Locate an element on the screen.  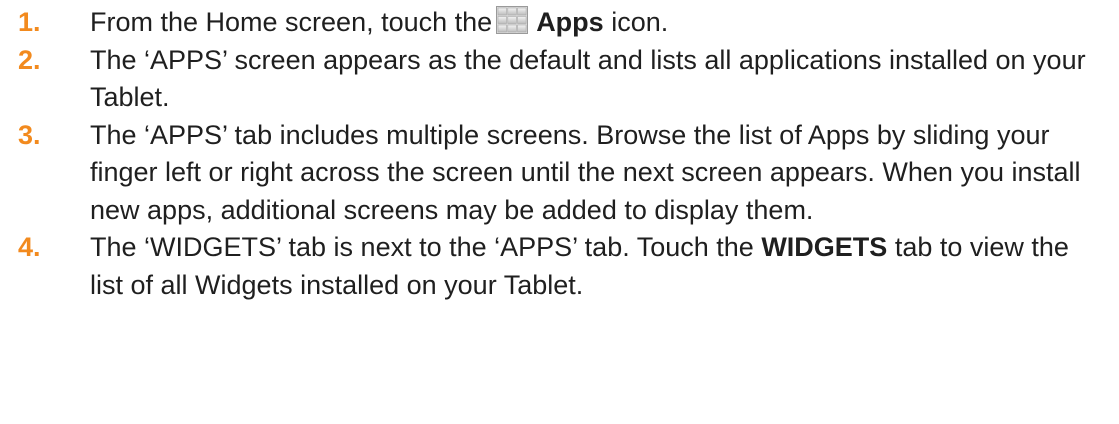
step-1-text-start: From the Home screen, touch the is located at coordinates (291, 22).